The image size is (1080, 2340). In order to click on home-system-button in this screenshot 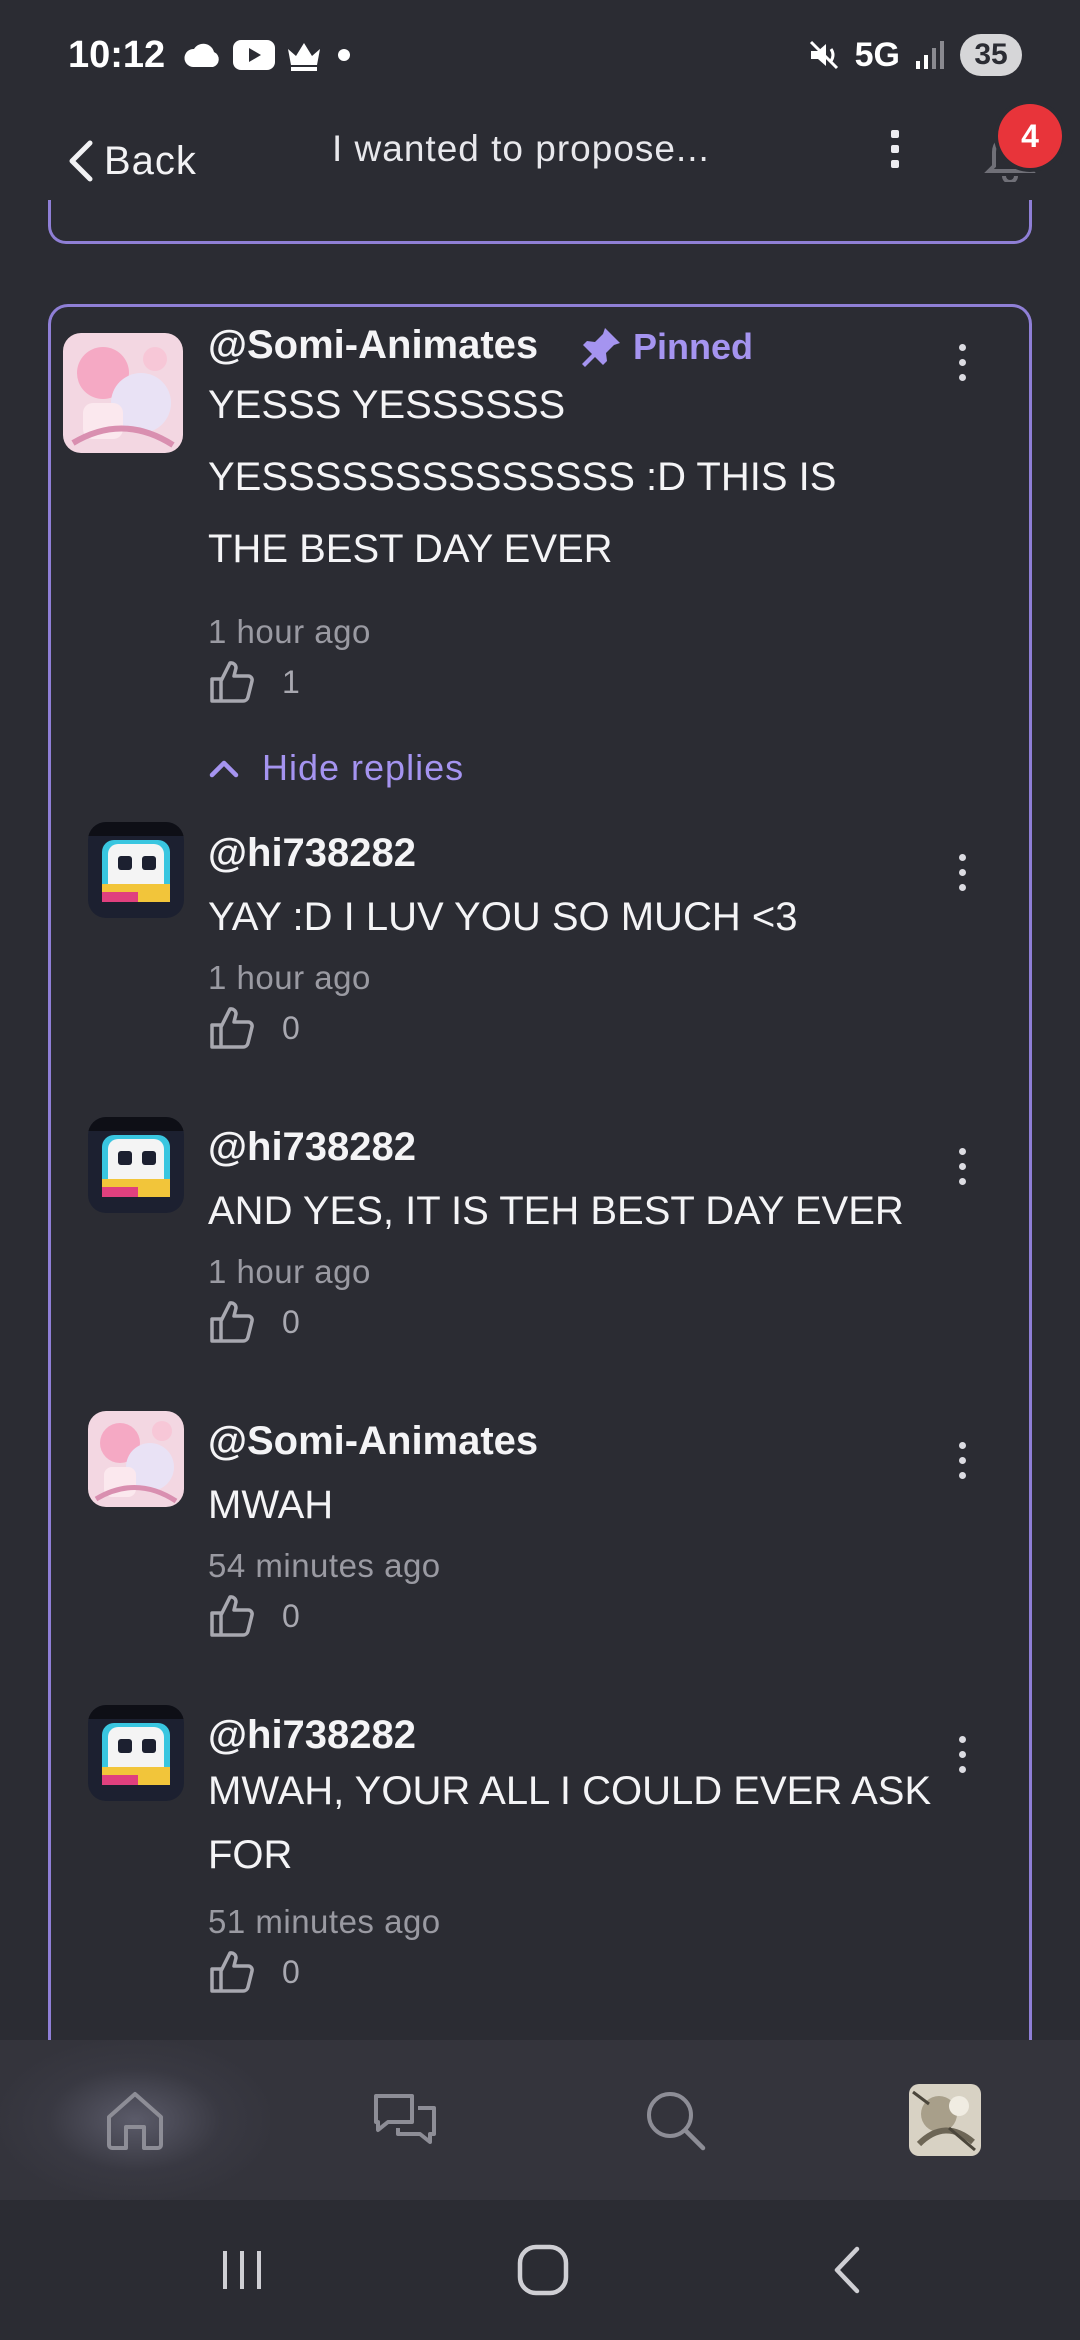, I will do `click(543, 2270)`.